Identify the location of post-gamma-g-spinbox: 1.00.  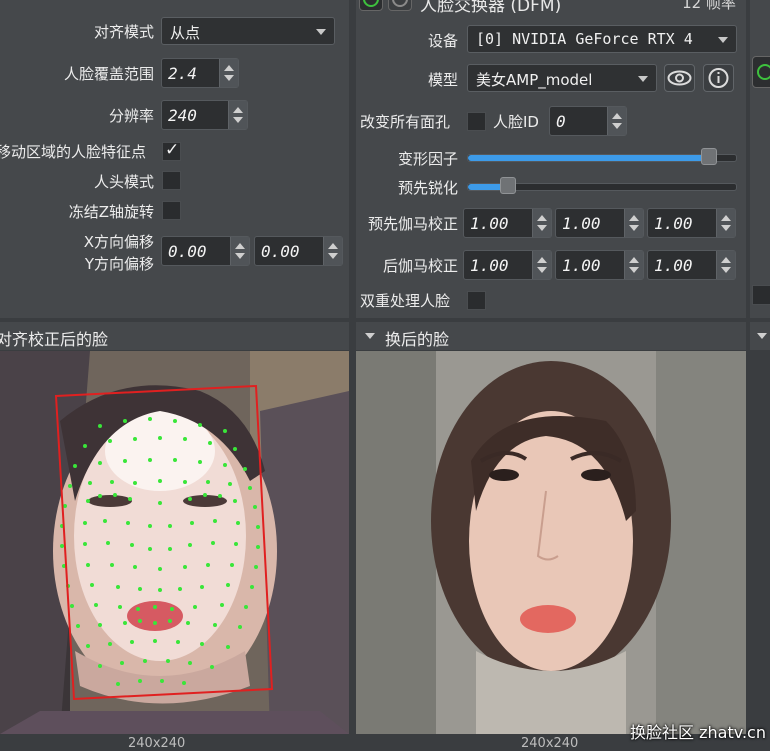
(599, 265).